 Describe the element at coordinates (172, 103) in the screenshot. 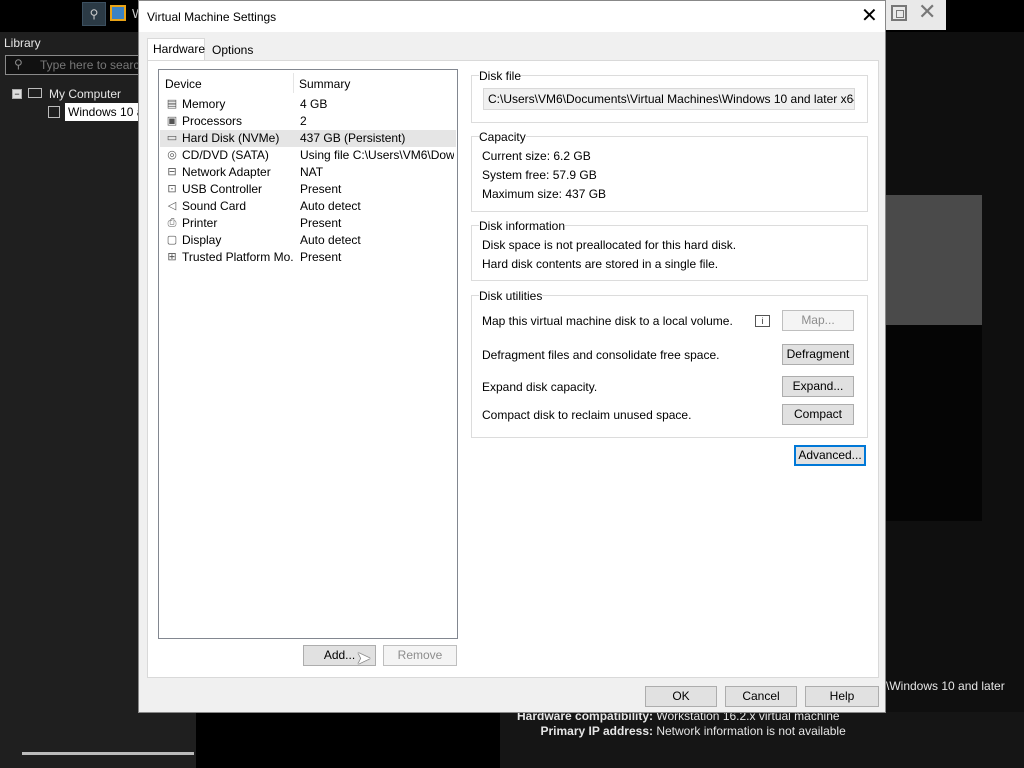

I see `memory-icon: ▤` at that location.